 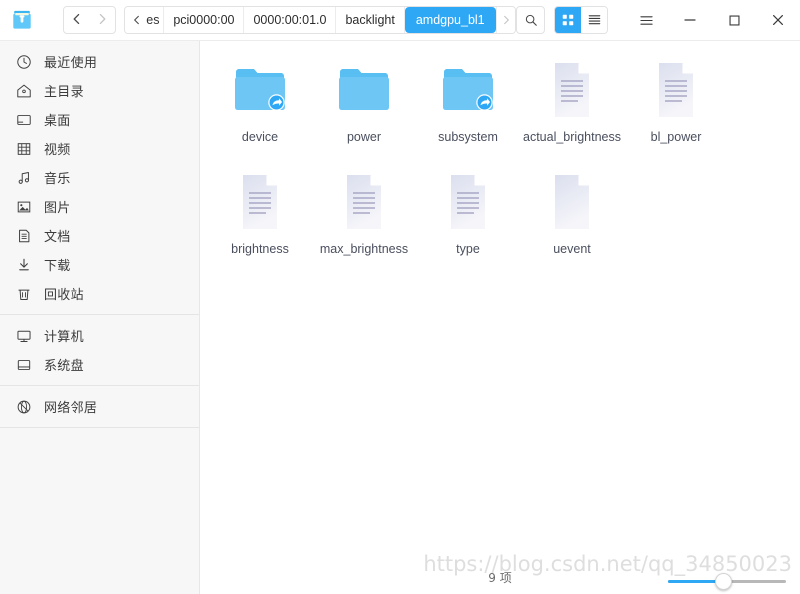 I want to click on close-icon, so click(x=778, y=20).